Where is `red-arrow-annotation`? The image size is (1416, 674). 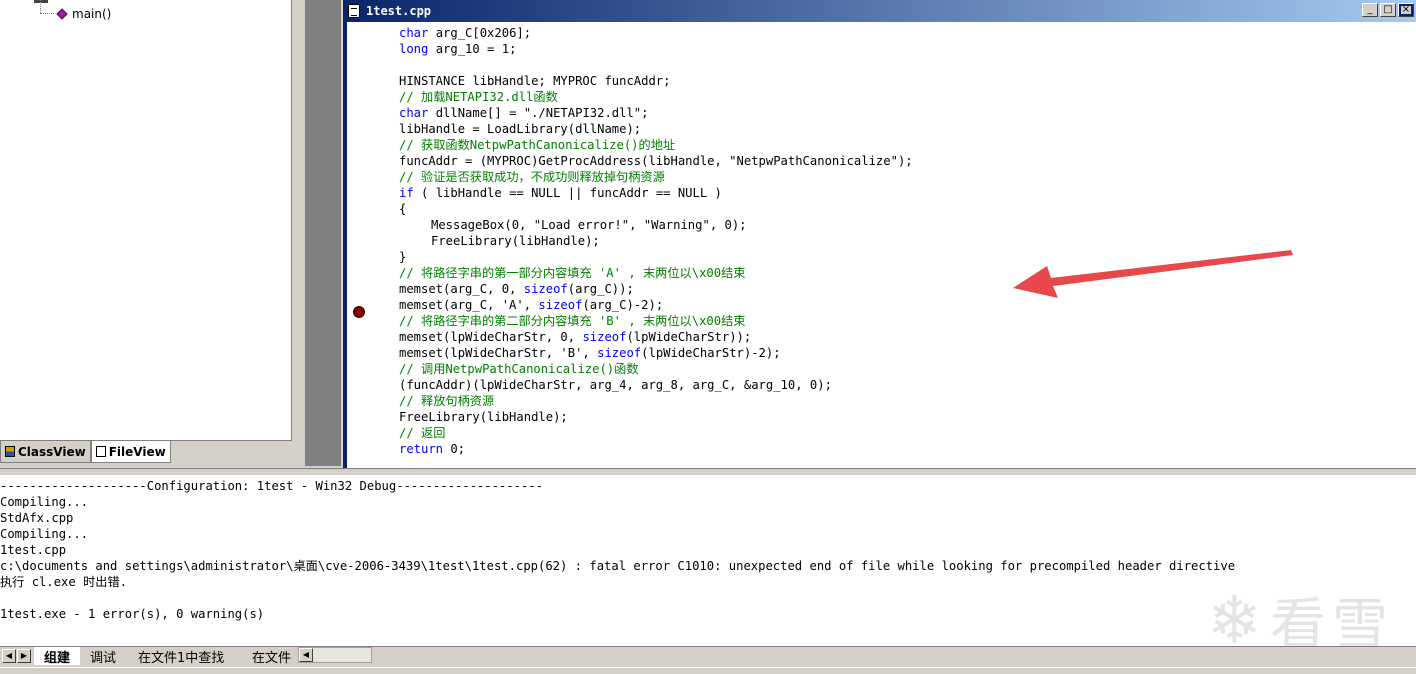
red-arrow-annotation is located at coordinates (1153, 274).